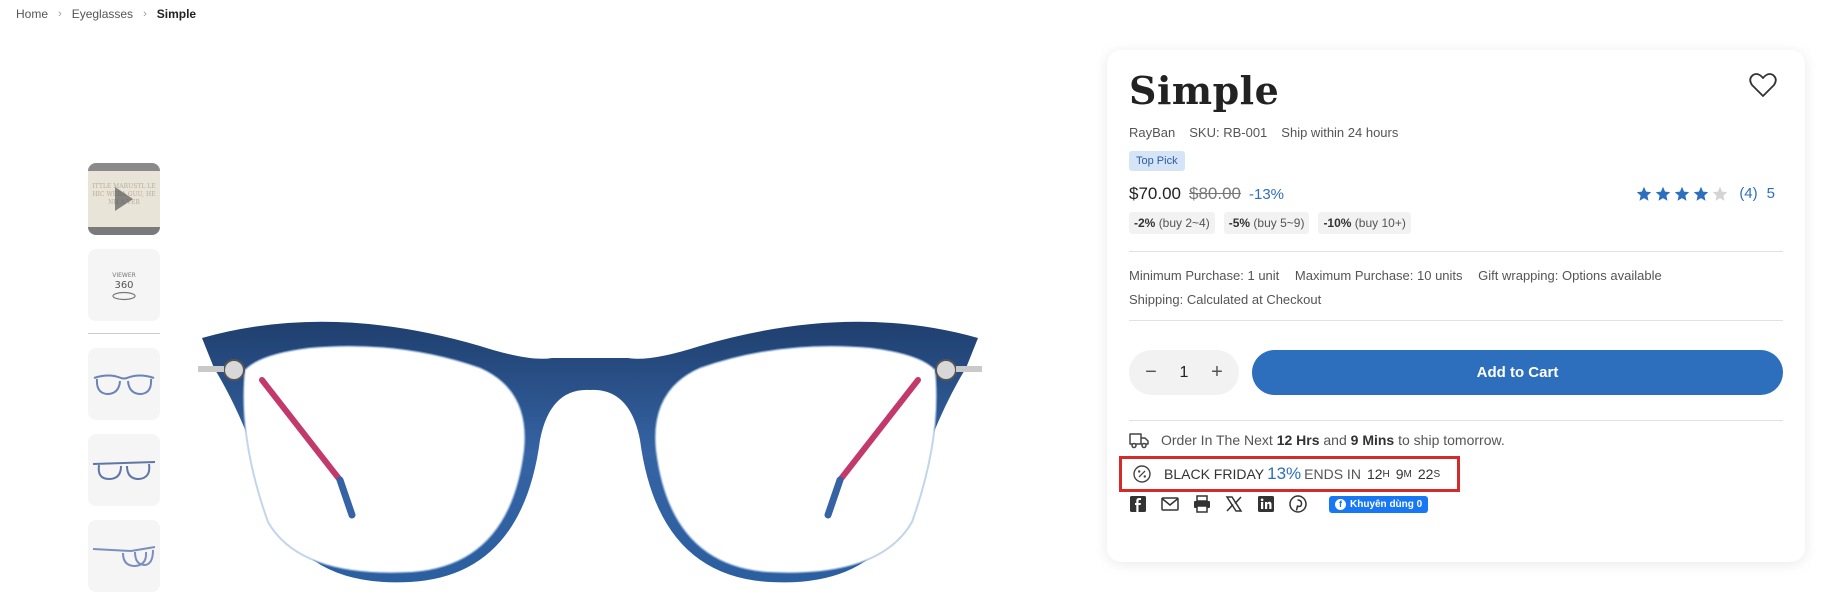  Describe the element at coordinates (1340, 132) in the screenshot. I see `ship-note: Ship within 24 hours` at that location.